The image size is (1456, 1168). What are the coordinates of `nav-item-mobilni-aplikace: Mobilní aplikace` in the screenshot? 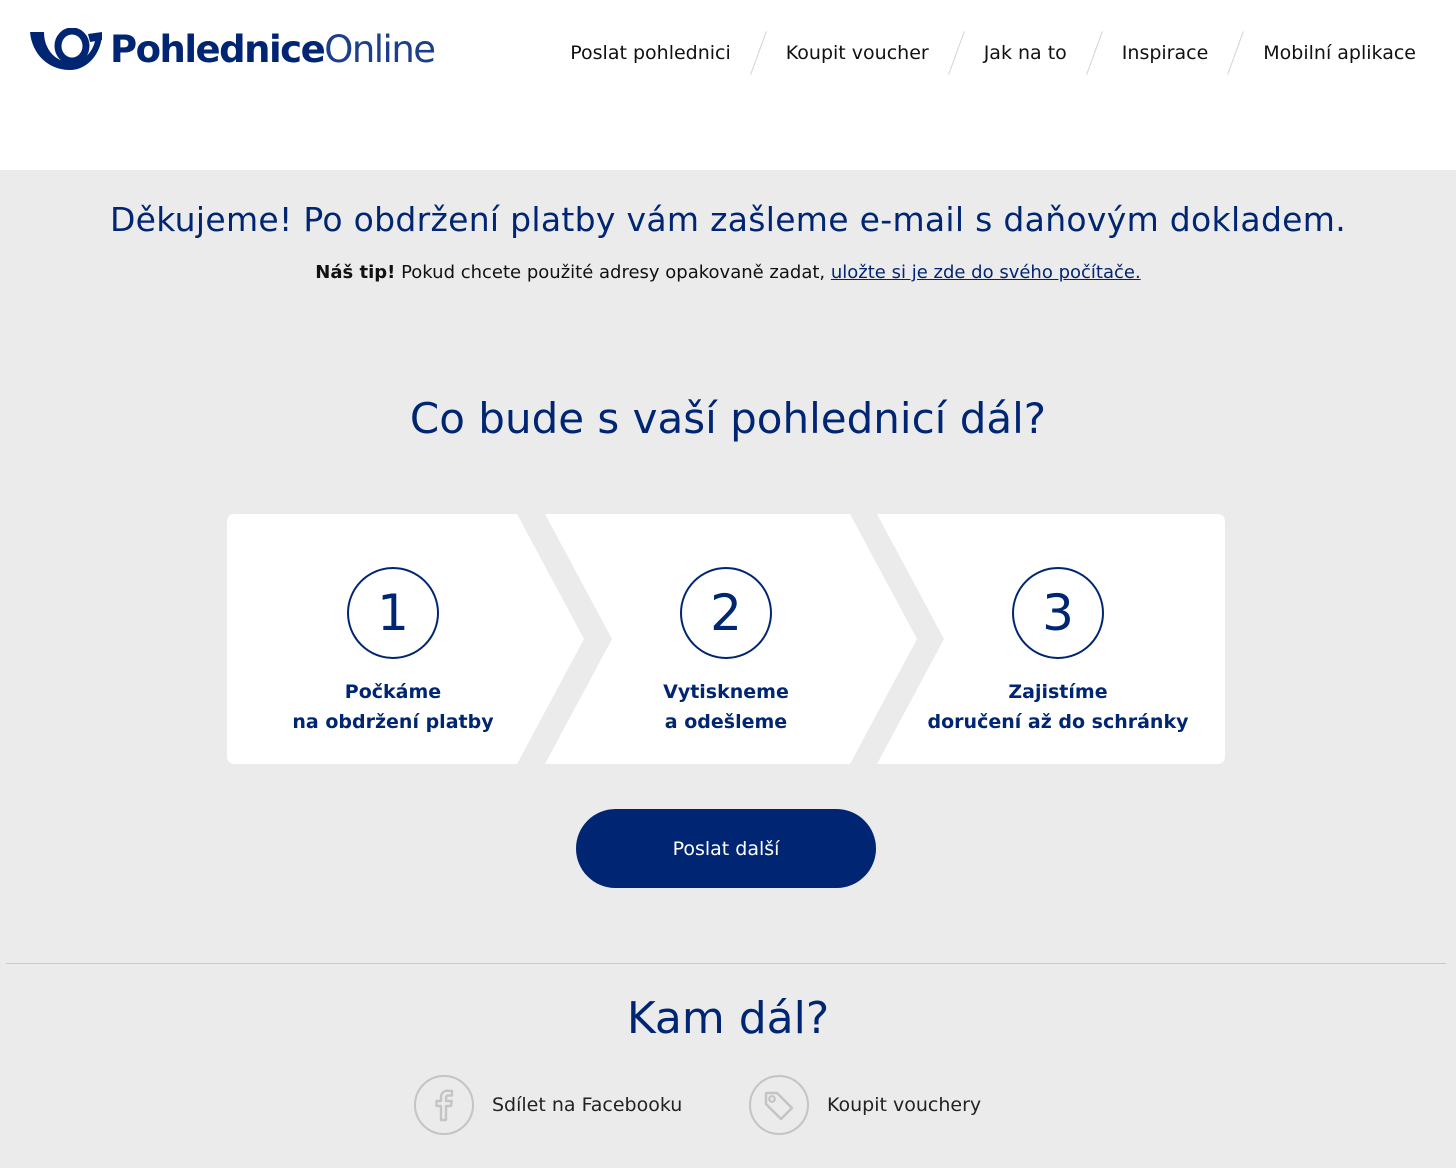 It's located at (1339, 53).